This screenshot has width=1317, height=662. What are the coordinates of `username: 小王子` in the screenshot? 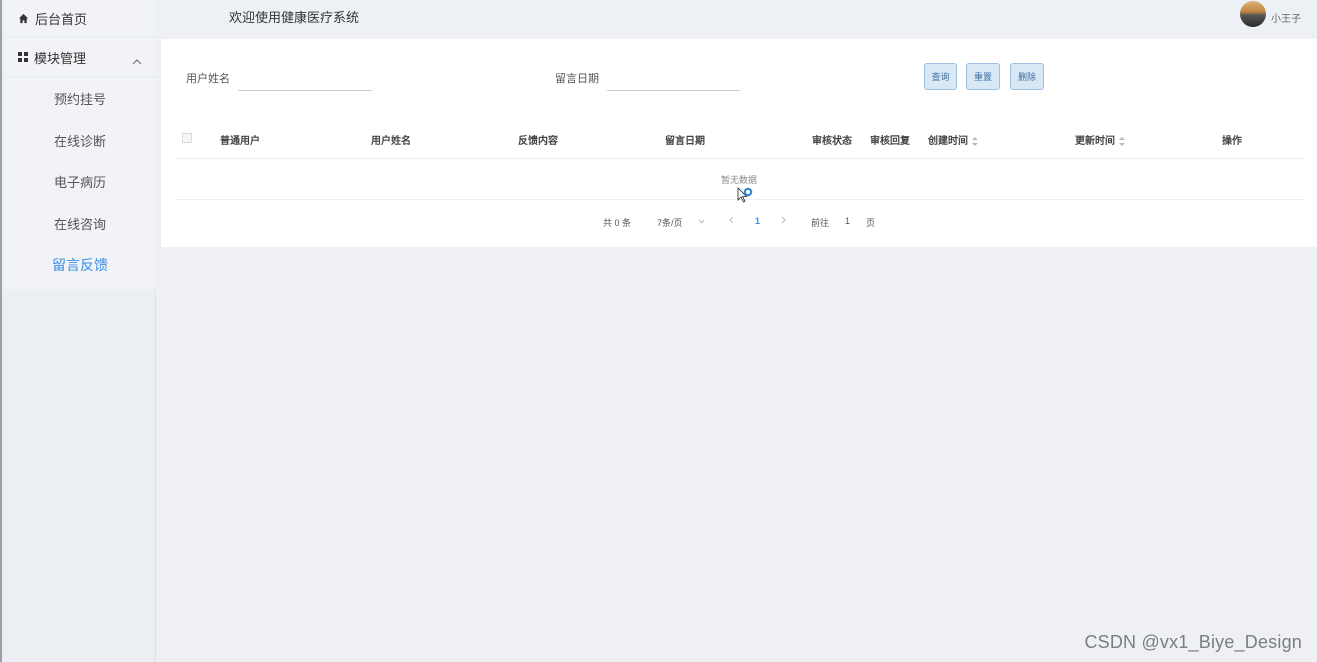 It's located at (1286, 17).